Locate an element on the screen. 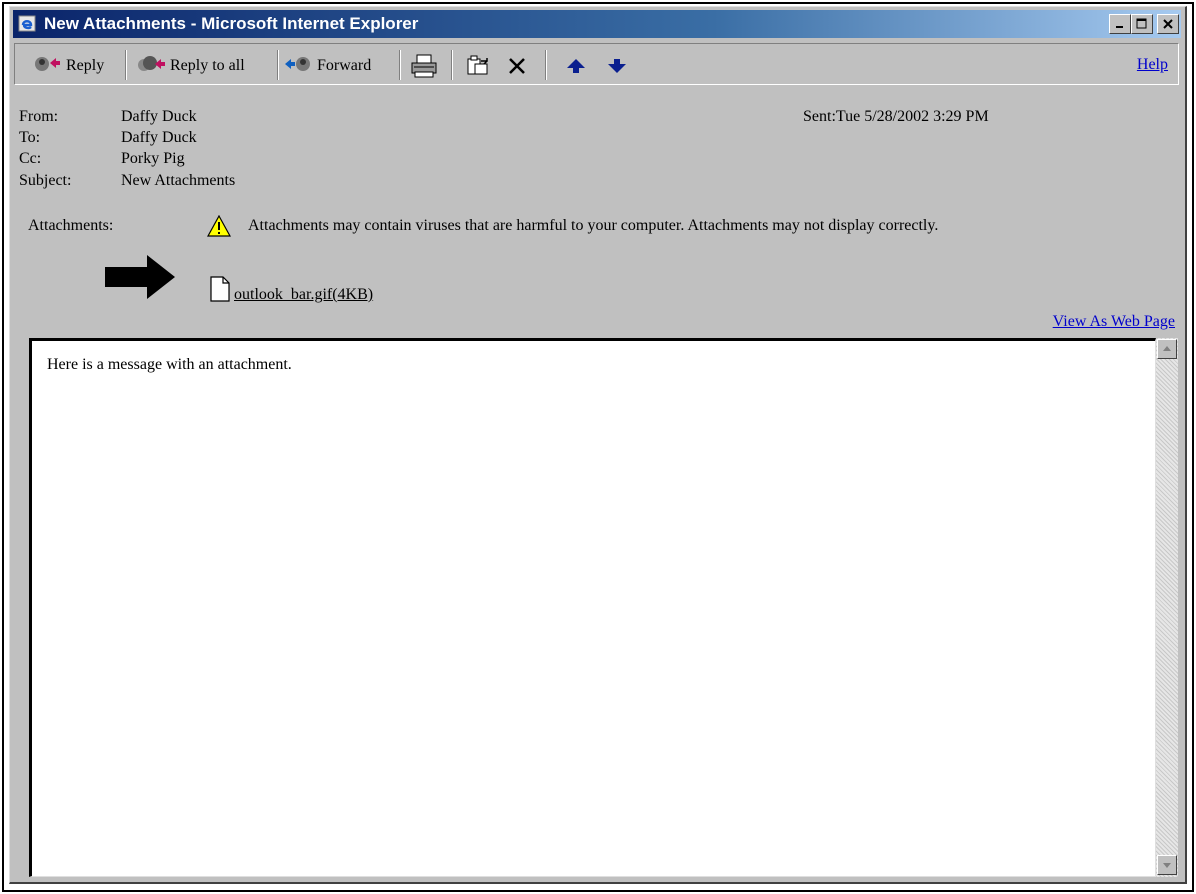 The image size is (1196, 894). reply-all-label: Reply to all is located at coordinates (207, 65).